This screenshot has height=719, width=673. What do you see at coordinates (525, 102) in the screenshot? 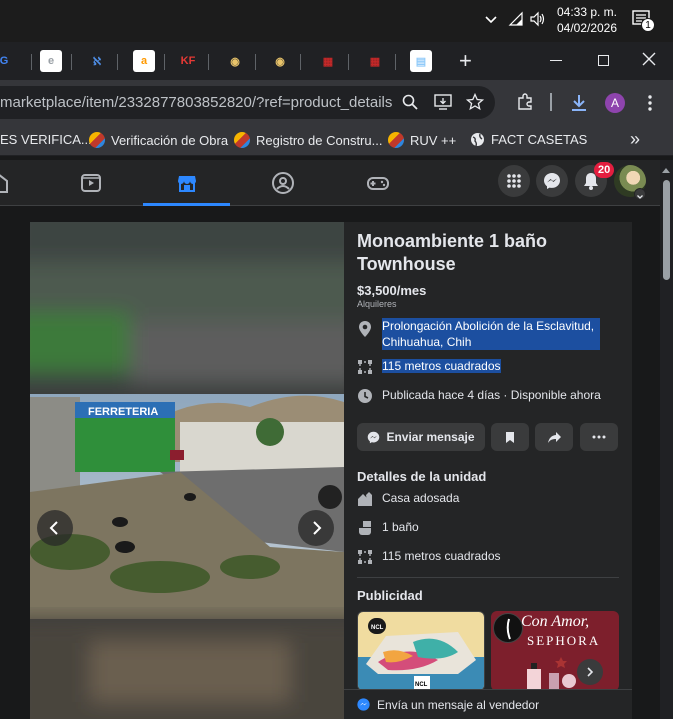
I see `extensions-icon` at bounding box center [525, 102].